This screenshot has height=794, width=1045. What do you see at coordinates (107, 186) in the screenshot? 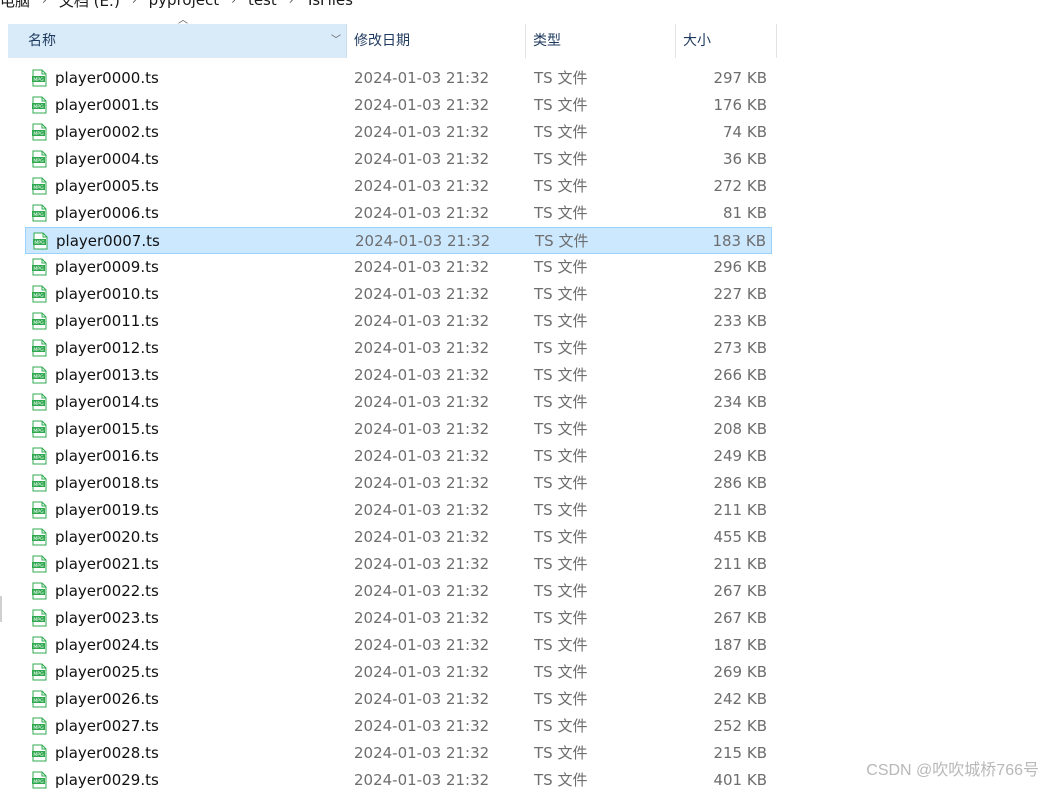
I see `file-name: player0005.ts` at bounding box center [107, 186].